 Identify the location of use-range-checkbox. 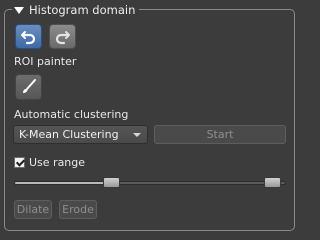
(19, 162).